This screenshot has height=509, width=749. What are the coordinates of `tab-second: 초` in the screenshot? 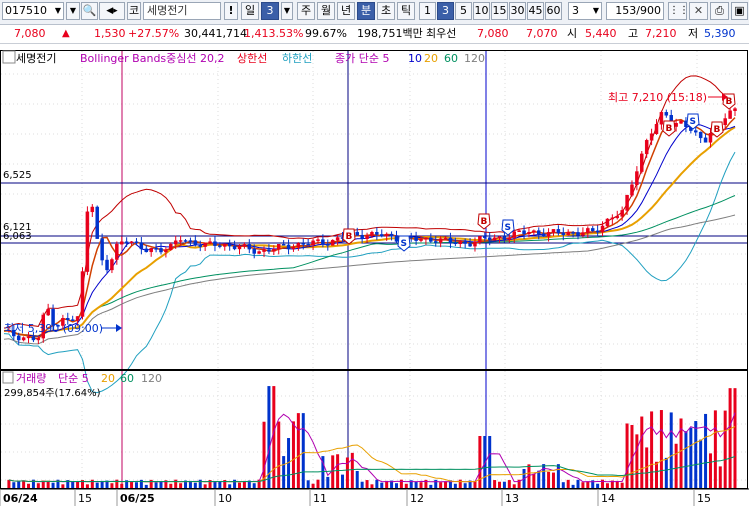 It's located at (386, 11).